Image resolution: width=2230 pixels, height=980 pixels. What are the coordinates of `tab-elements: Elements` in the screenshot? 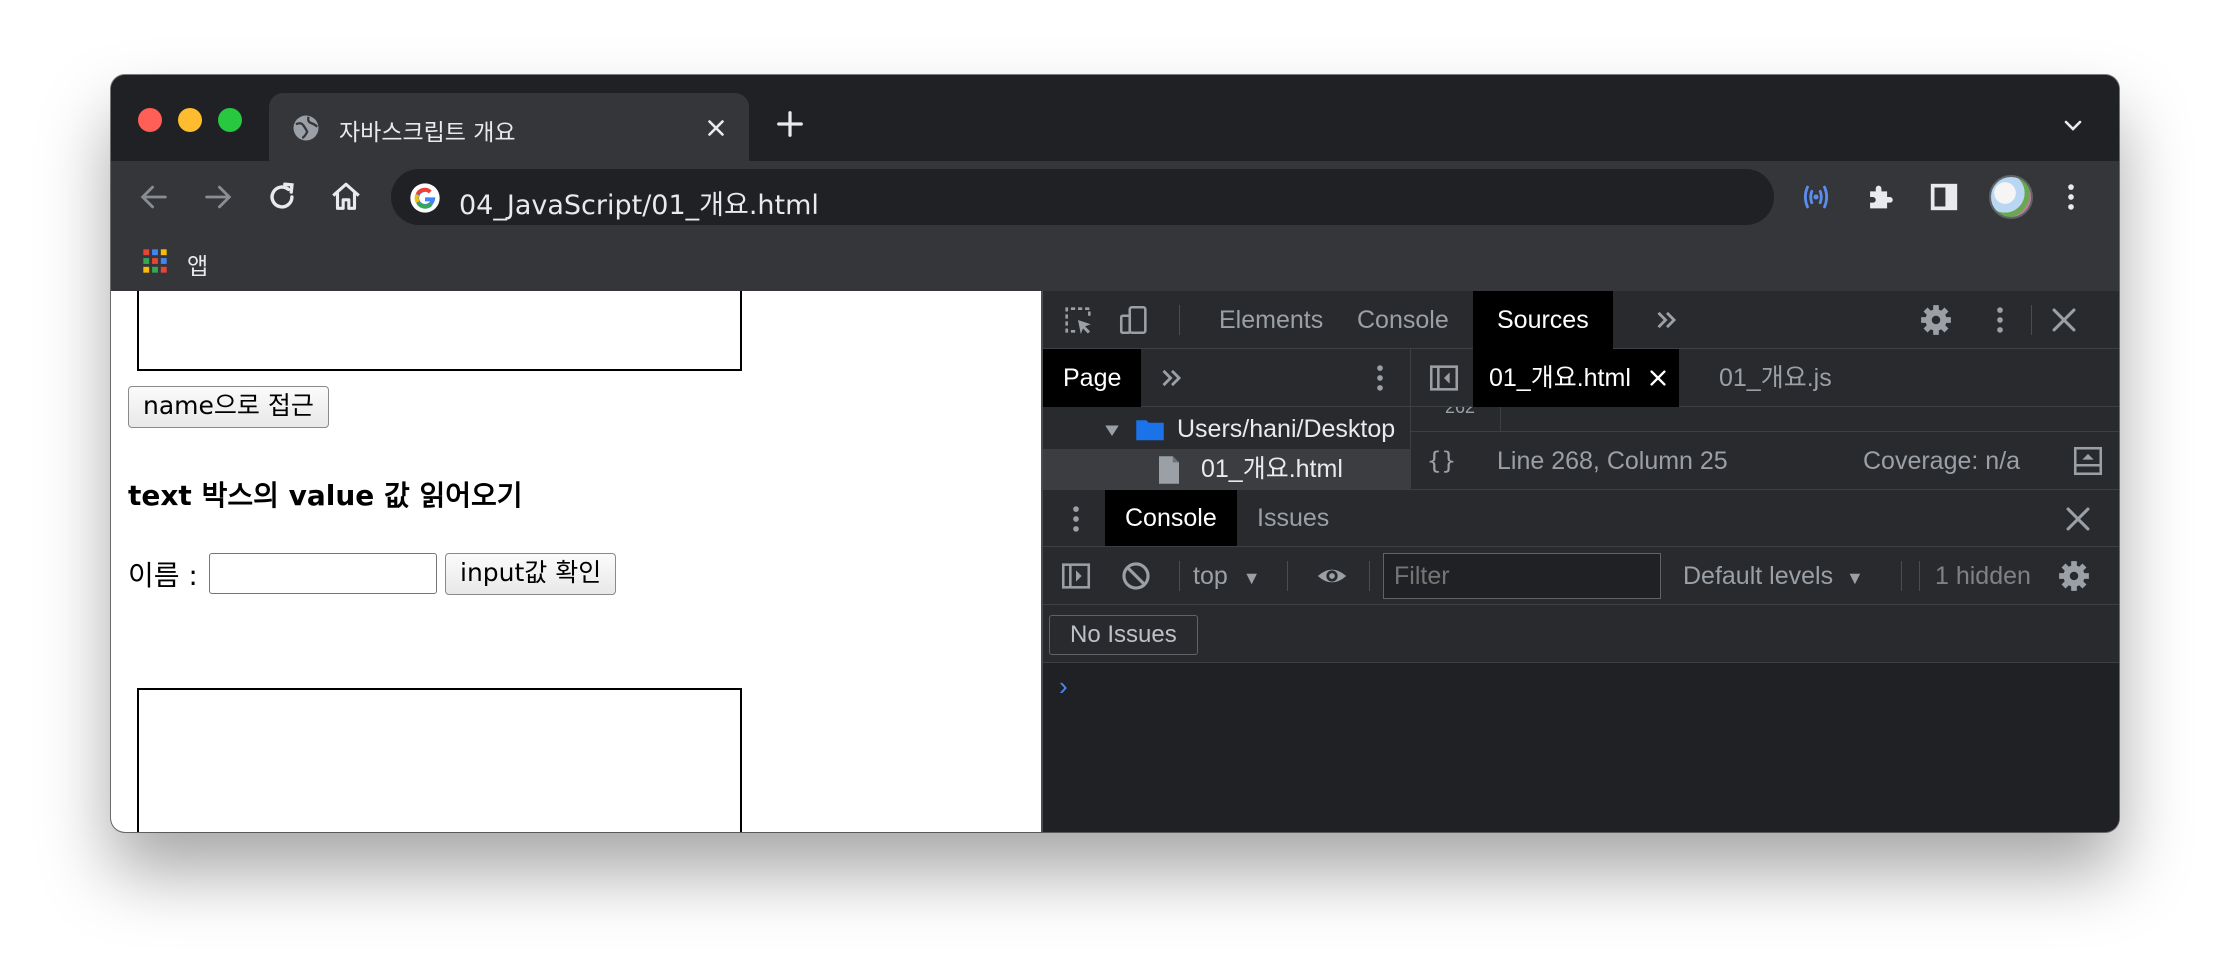 It's located at (1271, 320).